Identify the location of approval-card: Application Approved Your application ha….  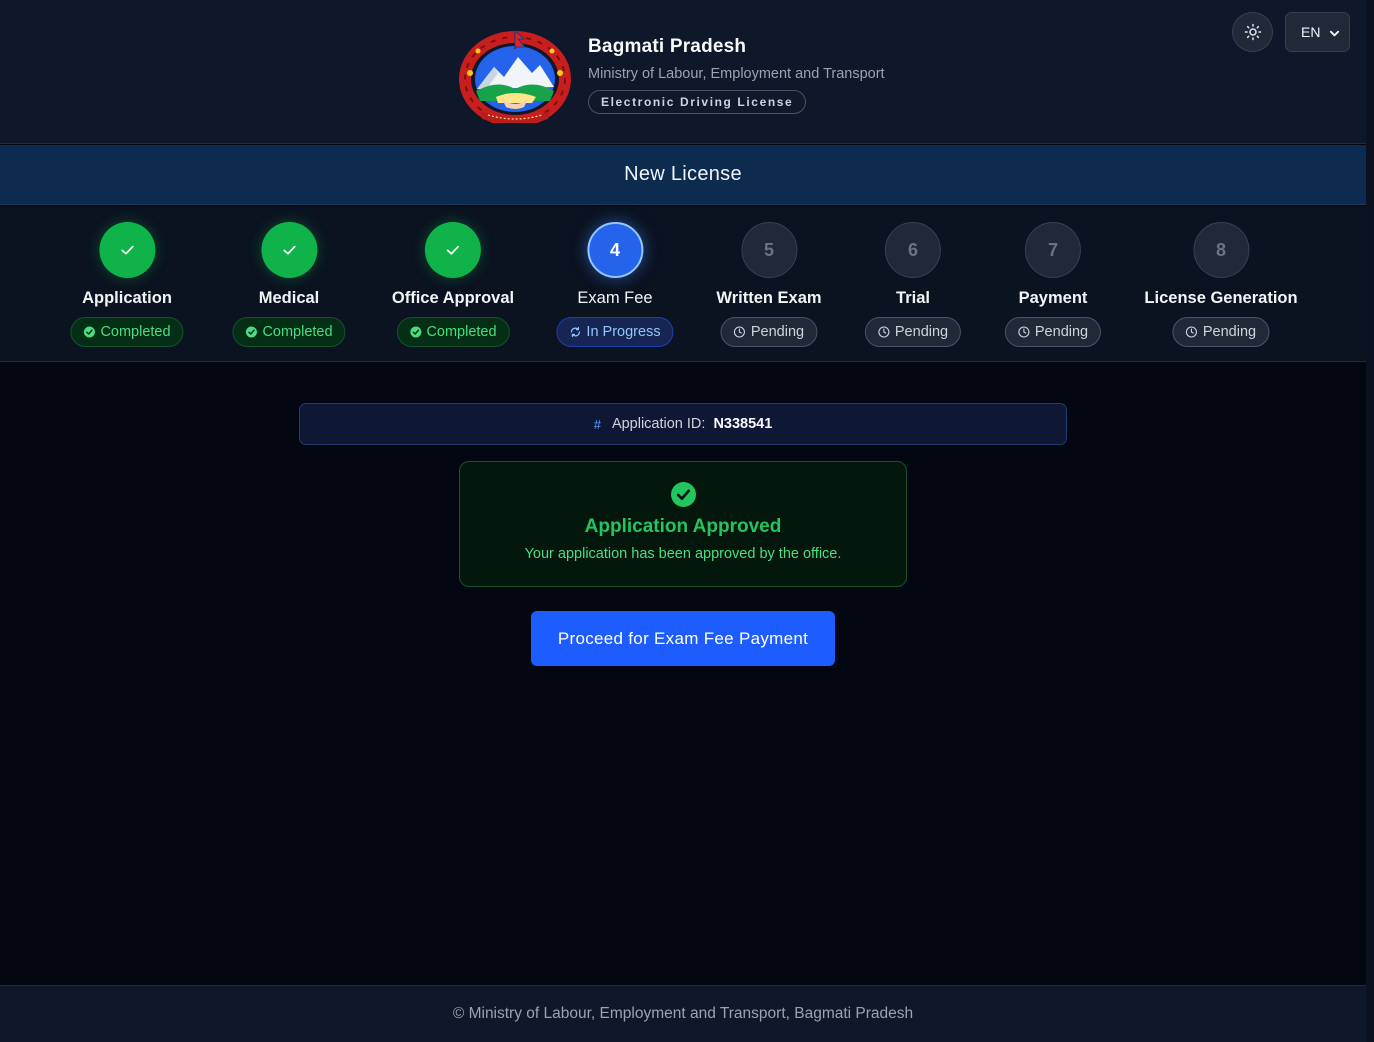
(683, 524).